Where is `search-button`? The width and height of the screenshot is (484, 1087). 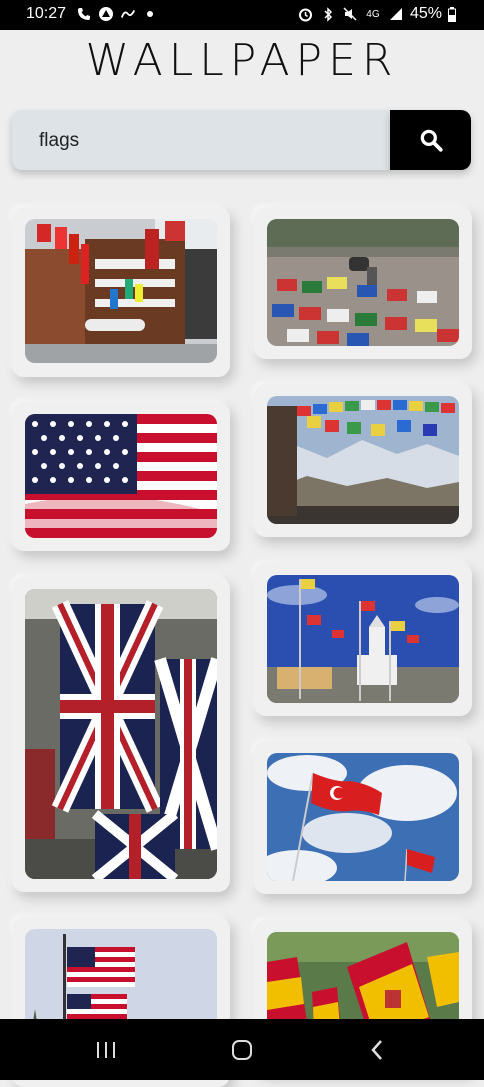
search-button is located at coordinates (430, 140).